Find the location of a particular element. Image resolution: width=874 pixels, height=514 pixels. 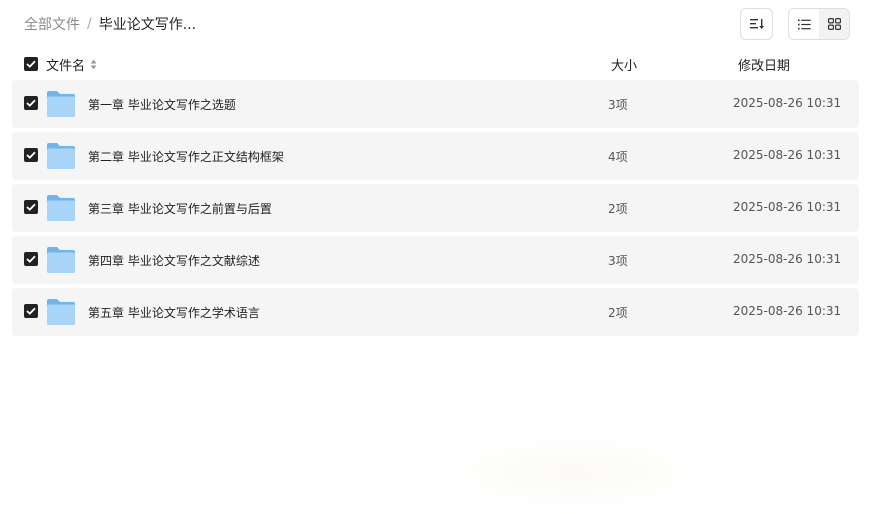

name-column-header: 文件名 is located at coordinates (71, 64).